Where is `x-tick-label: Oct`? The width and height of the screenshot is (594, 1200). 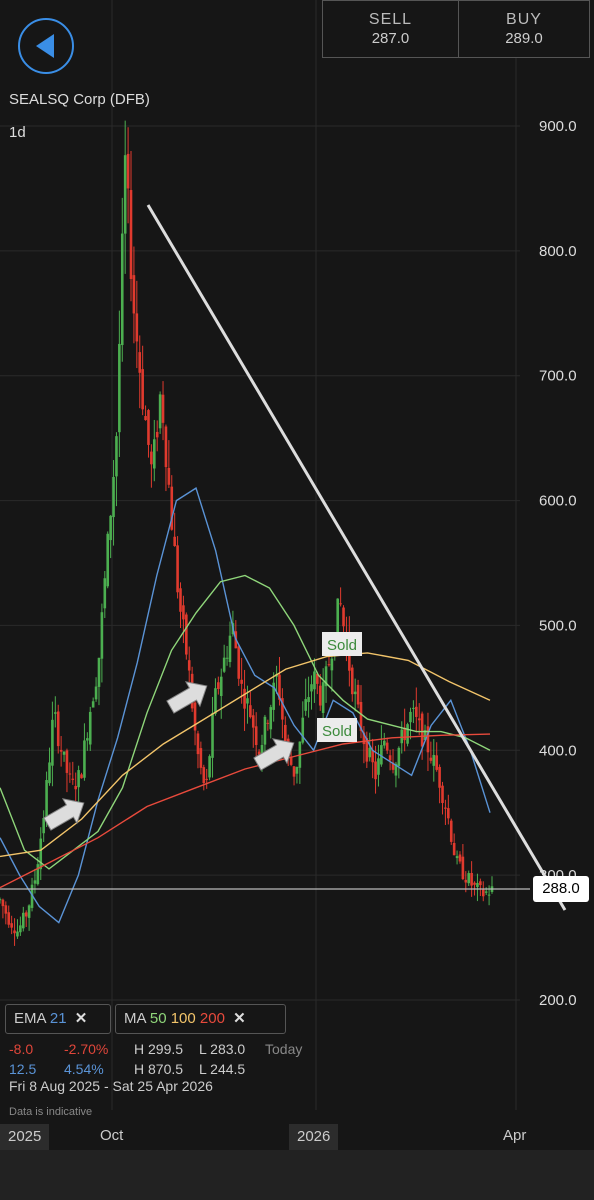
x-tick-label: Oct is located at coordinates (112, 1135).